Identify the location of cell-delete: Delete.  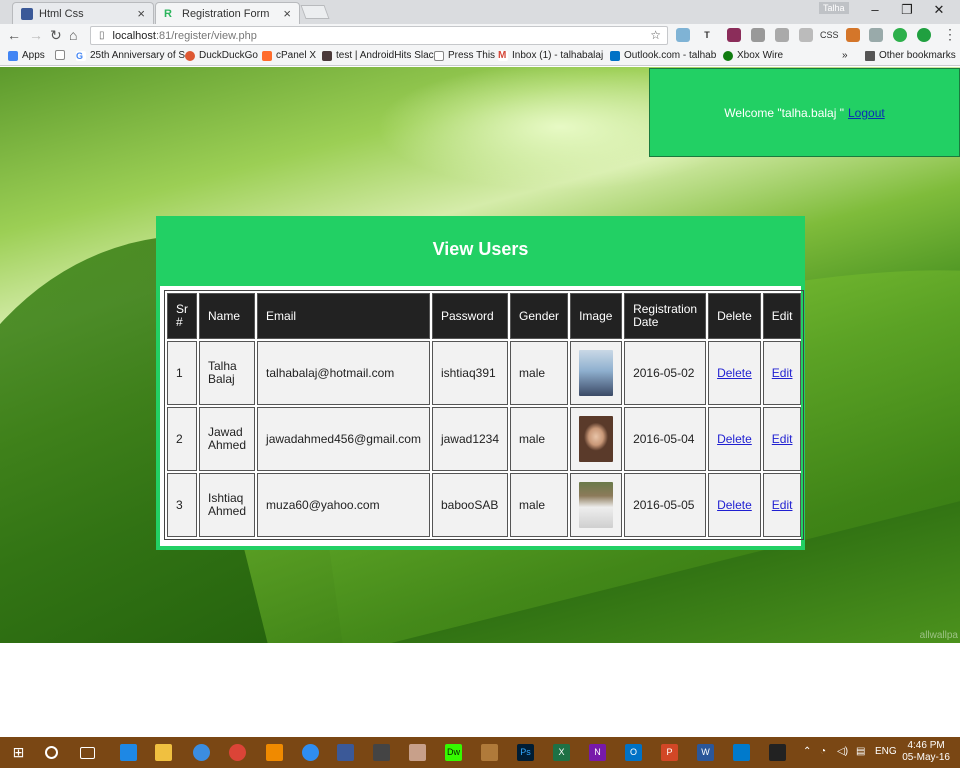
(734, 439).